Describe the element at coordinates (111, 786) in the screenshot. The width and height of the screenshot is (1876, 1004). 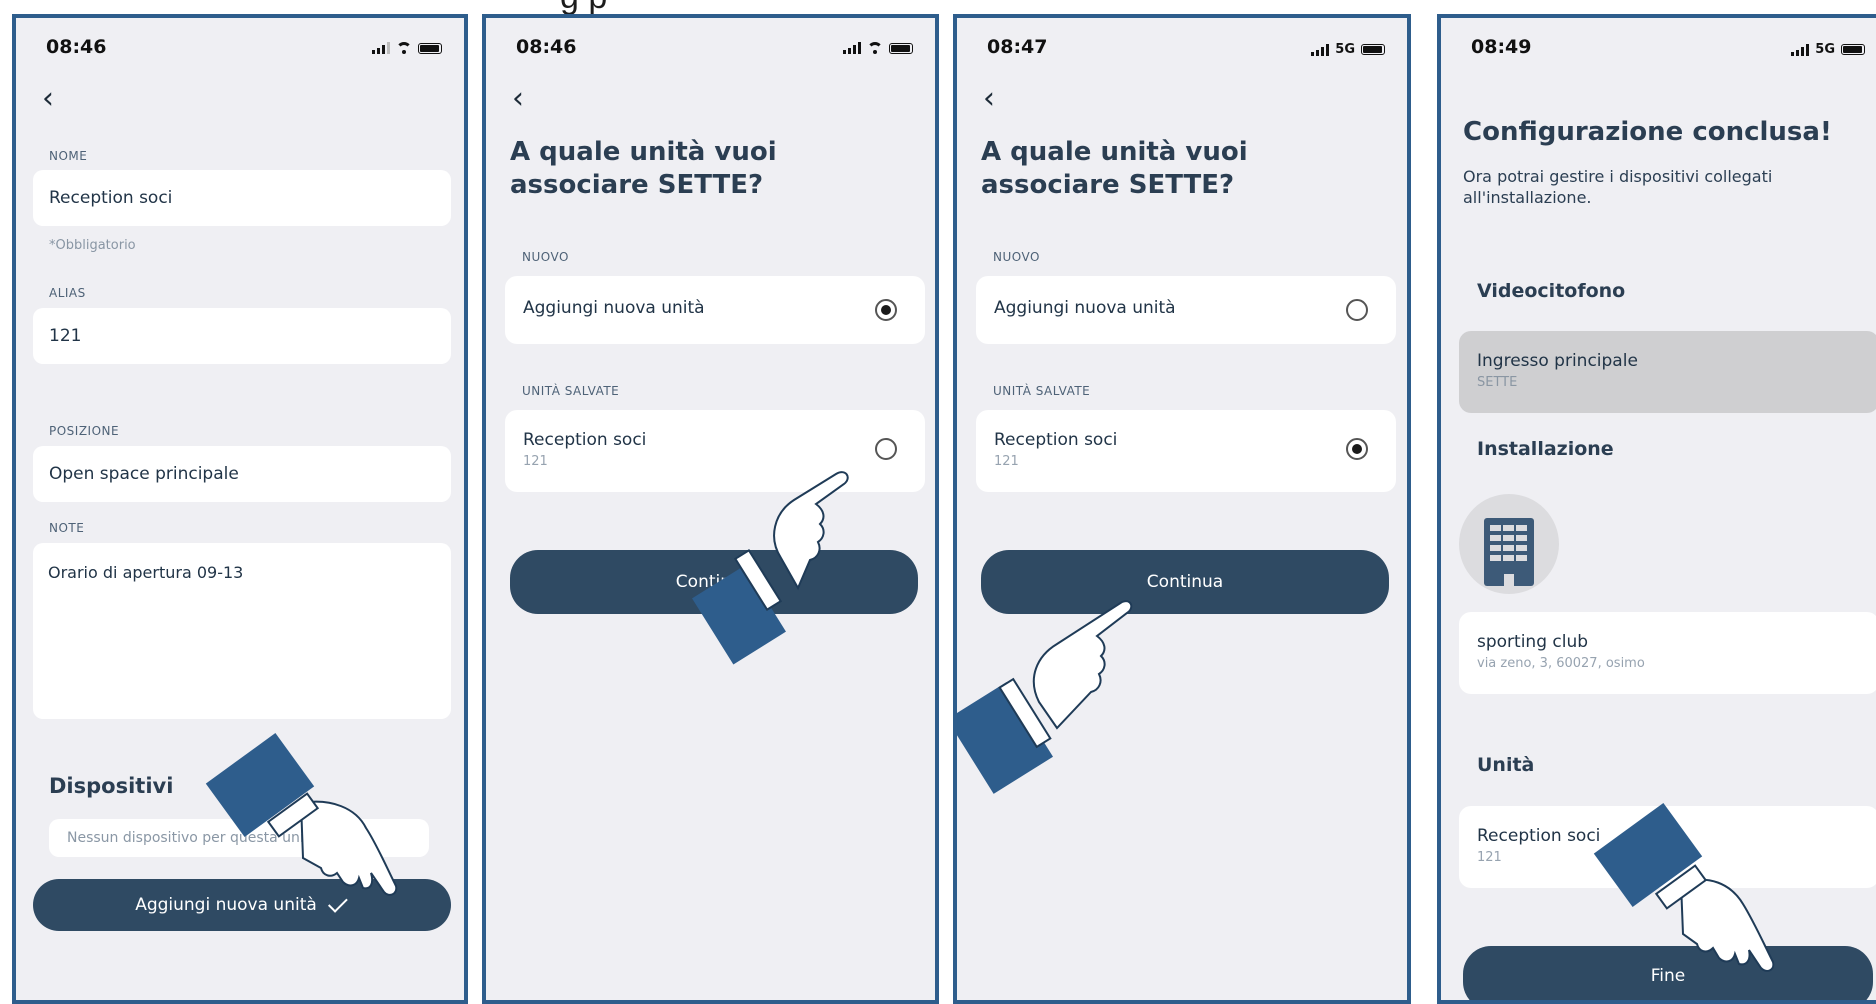
I see `devices-section-title: Dispositivi` at that location.